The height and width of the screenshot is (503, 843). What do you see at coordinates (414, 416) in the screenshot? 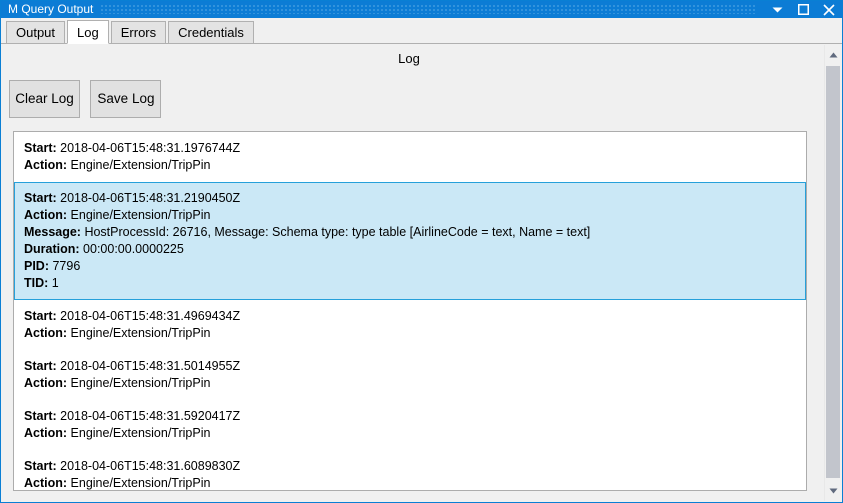
I see `log-entry-line: Start: 2018-04-06T15:48:31.5920417Z` at bounding box center [414, 416].